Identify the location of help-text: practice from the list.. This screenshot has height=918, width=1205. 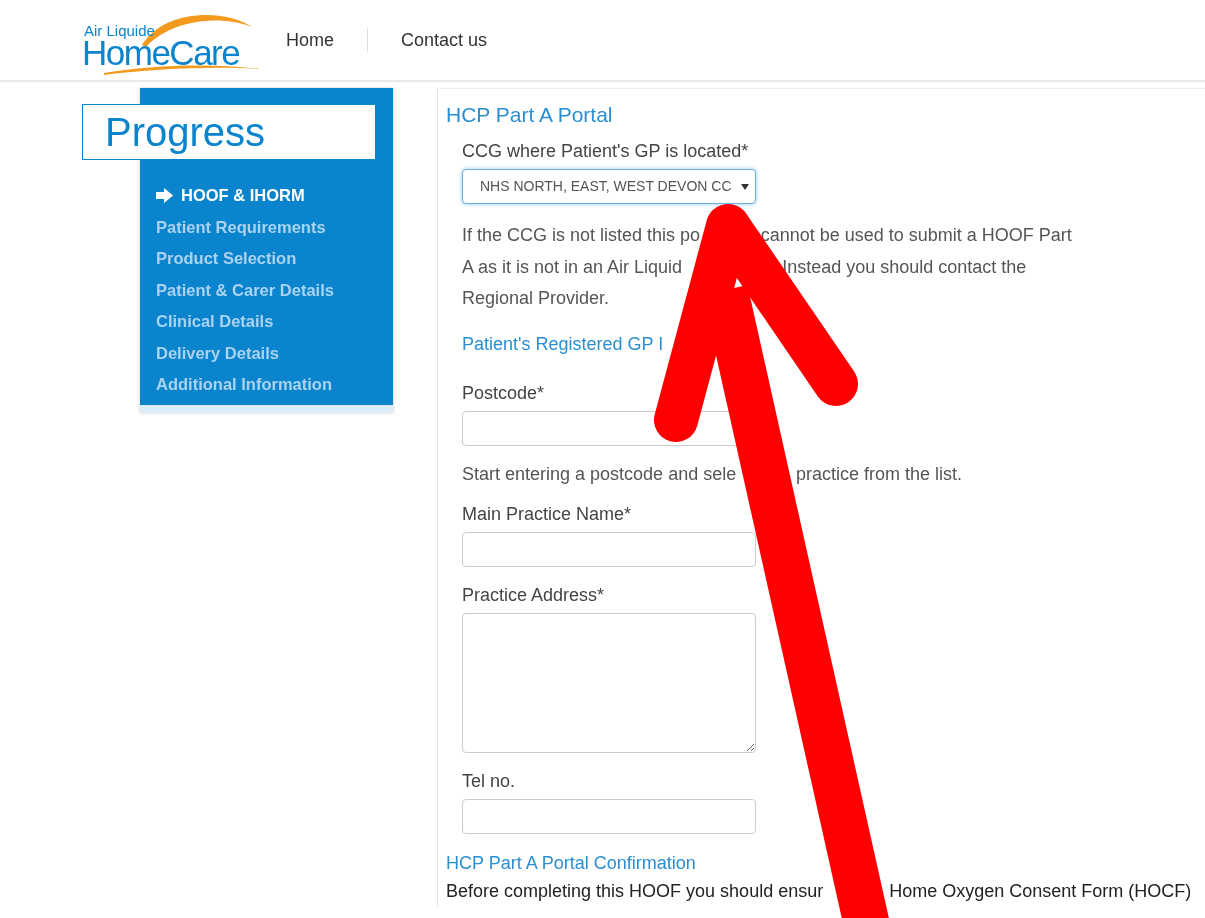
(879, 474).